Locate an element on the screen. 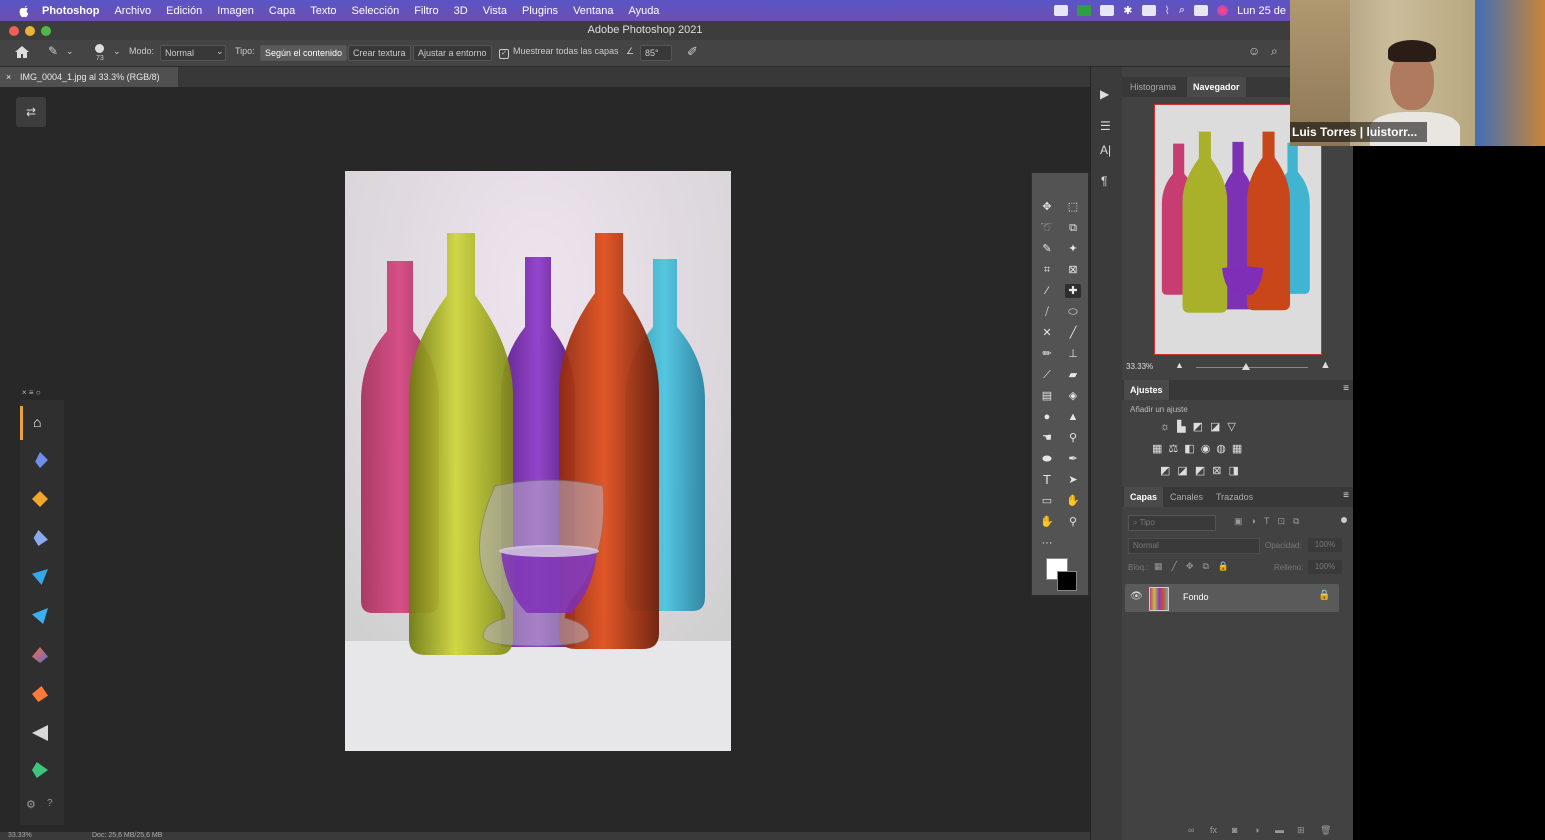 The width and height of the screenshot is (1545, 840). blur-tool-icon: ● is located at coordinates (1047, 417).